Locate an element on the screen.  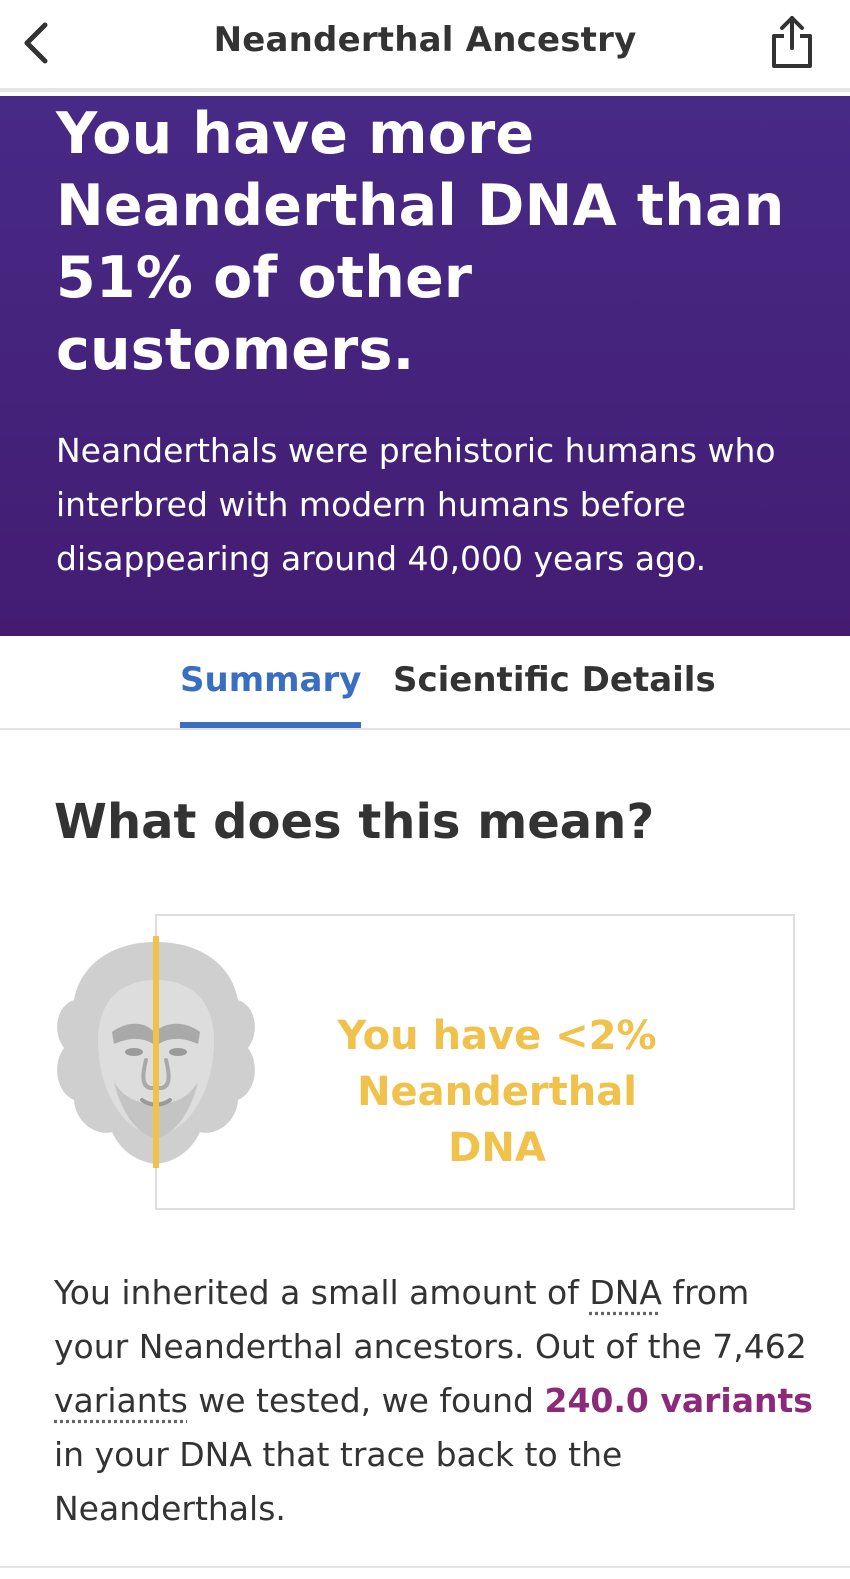
section-heading: What does this mean? is located at coordinates (354, 822).